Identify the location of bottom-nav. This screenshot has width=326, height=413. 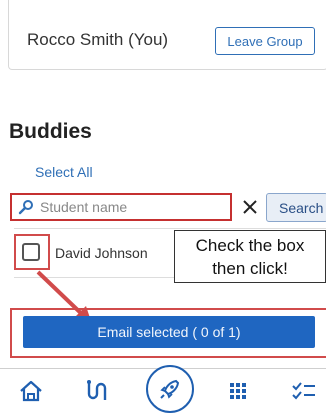
(163, 389).